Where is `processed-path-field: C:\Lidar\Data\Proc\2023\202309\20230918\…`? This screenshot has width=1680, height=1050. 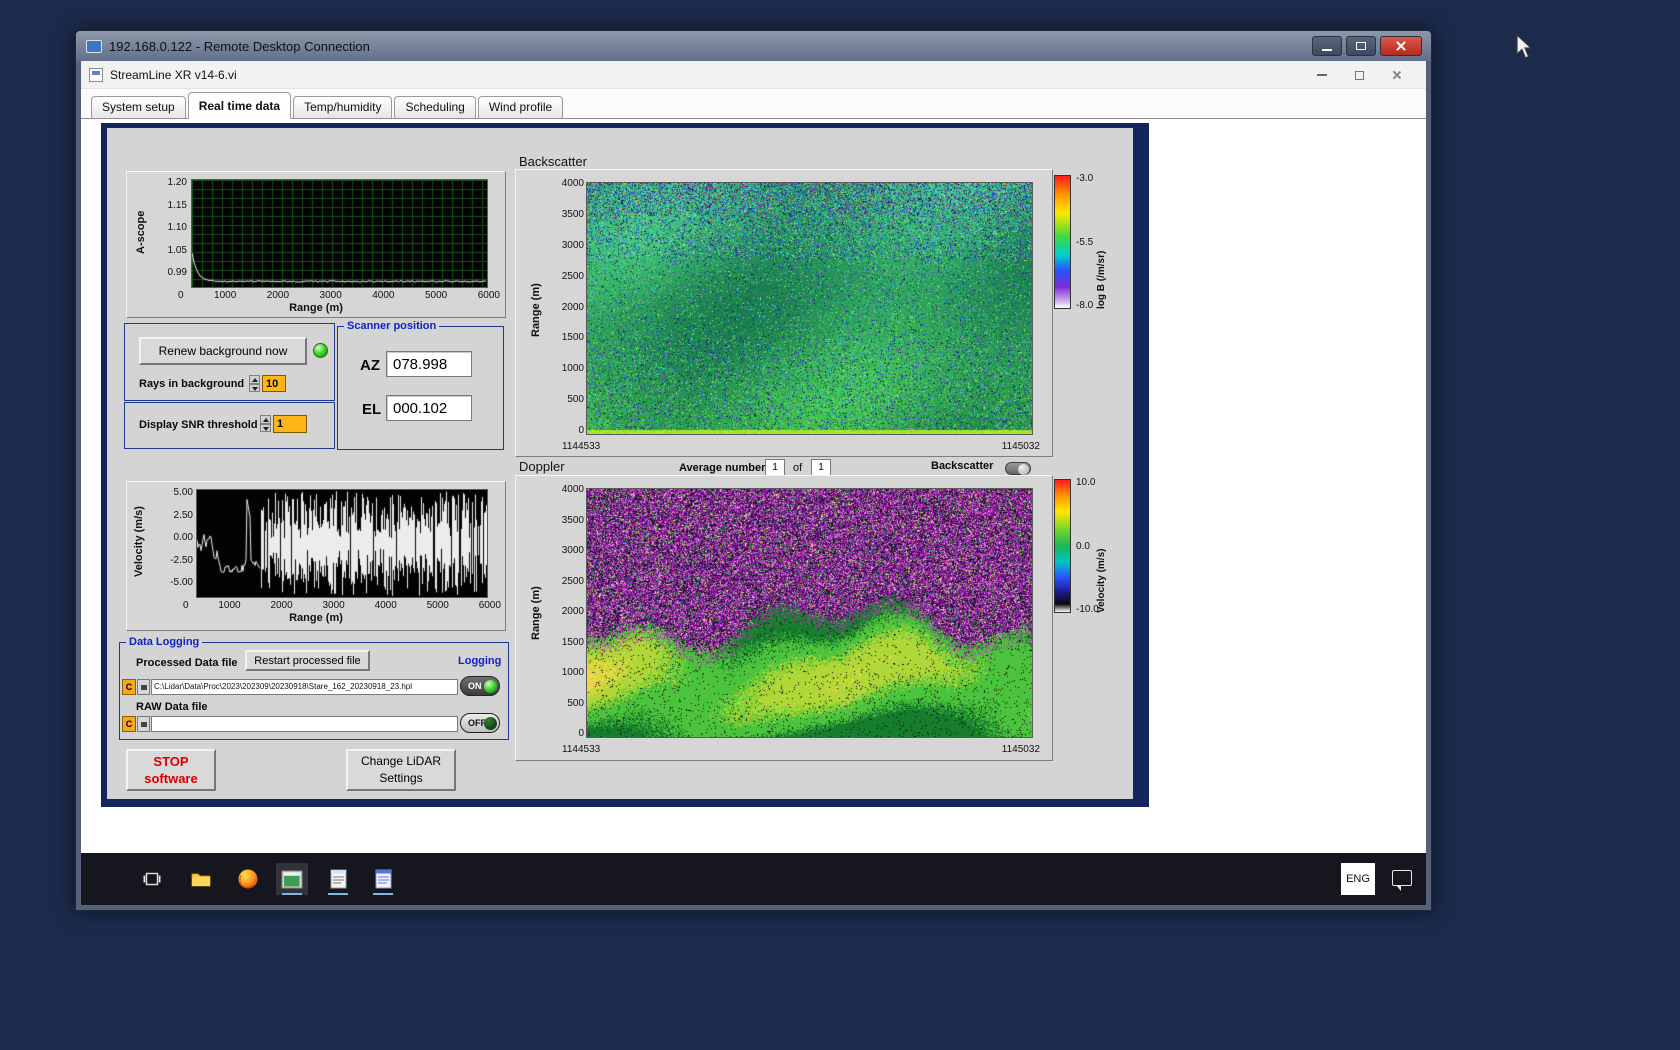
processed-path-field: C:\Lidar\Data\Proc\2023\202309\20230918\… is located at coordinates (304, 687).